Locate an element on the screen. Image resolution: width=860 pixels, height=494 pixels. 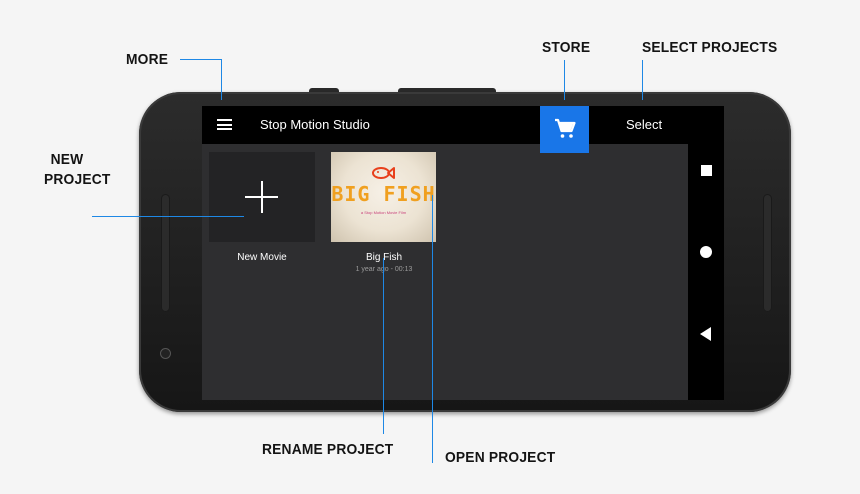
big-fish-label: Big Fish is located at coordinates (384, 257).